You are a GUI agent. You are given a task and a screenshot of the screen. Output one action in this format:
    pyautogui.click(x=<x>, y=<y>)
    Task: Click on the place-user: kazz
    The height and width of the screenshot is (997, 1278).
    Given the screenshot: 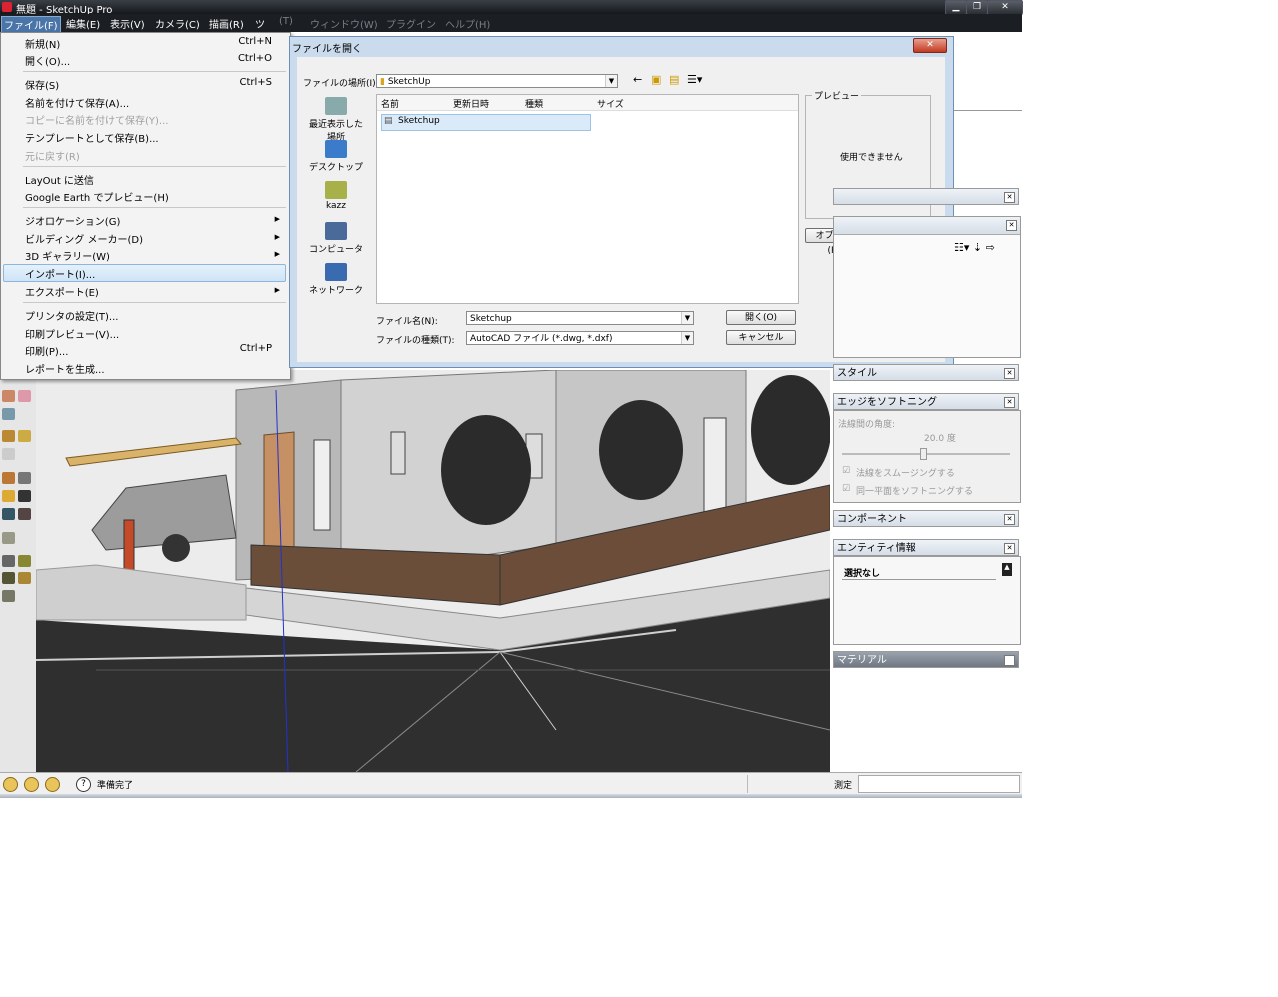 What is the action you would take?
    pyautogui.click(x=336, y=196)
    